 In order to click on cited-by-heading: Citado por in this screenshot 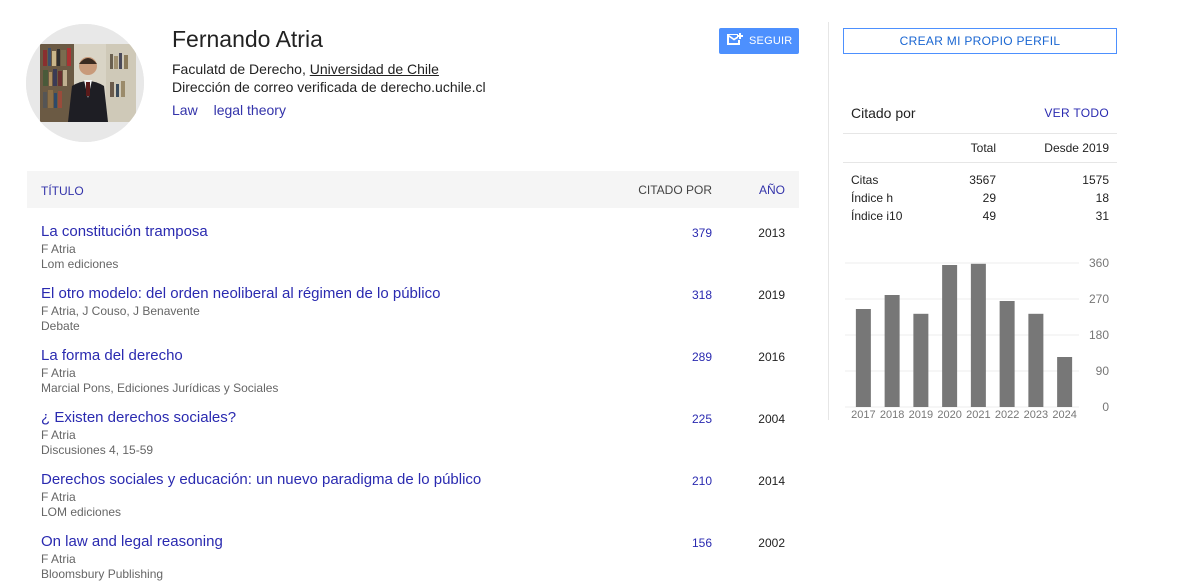, I will do `click(883, 113)`.